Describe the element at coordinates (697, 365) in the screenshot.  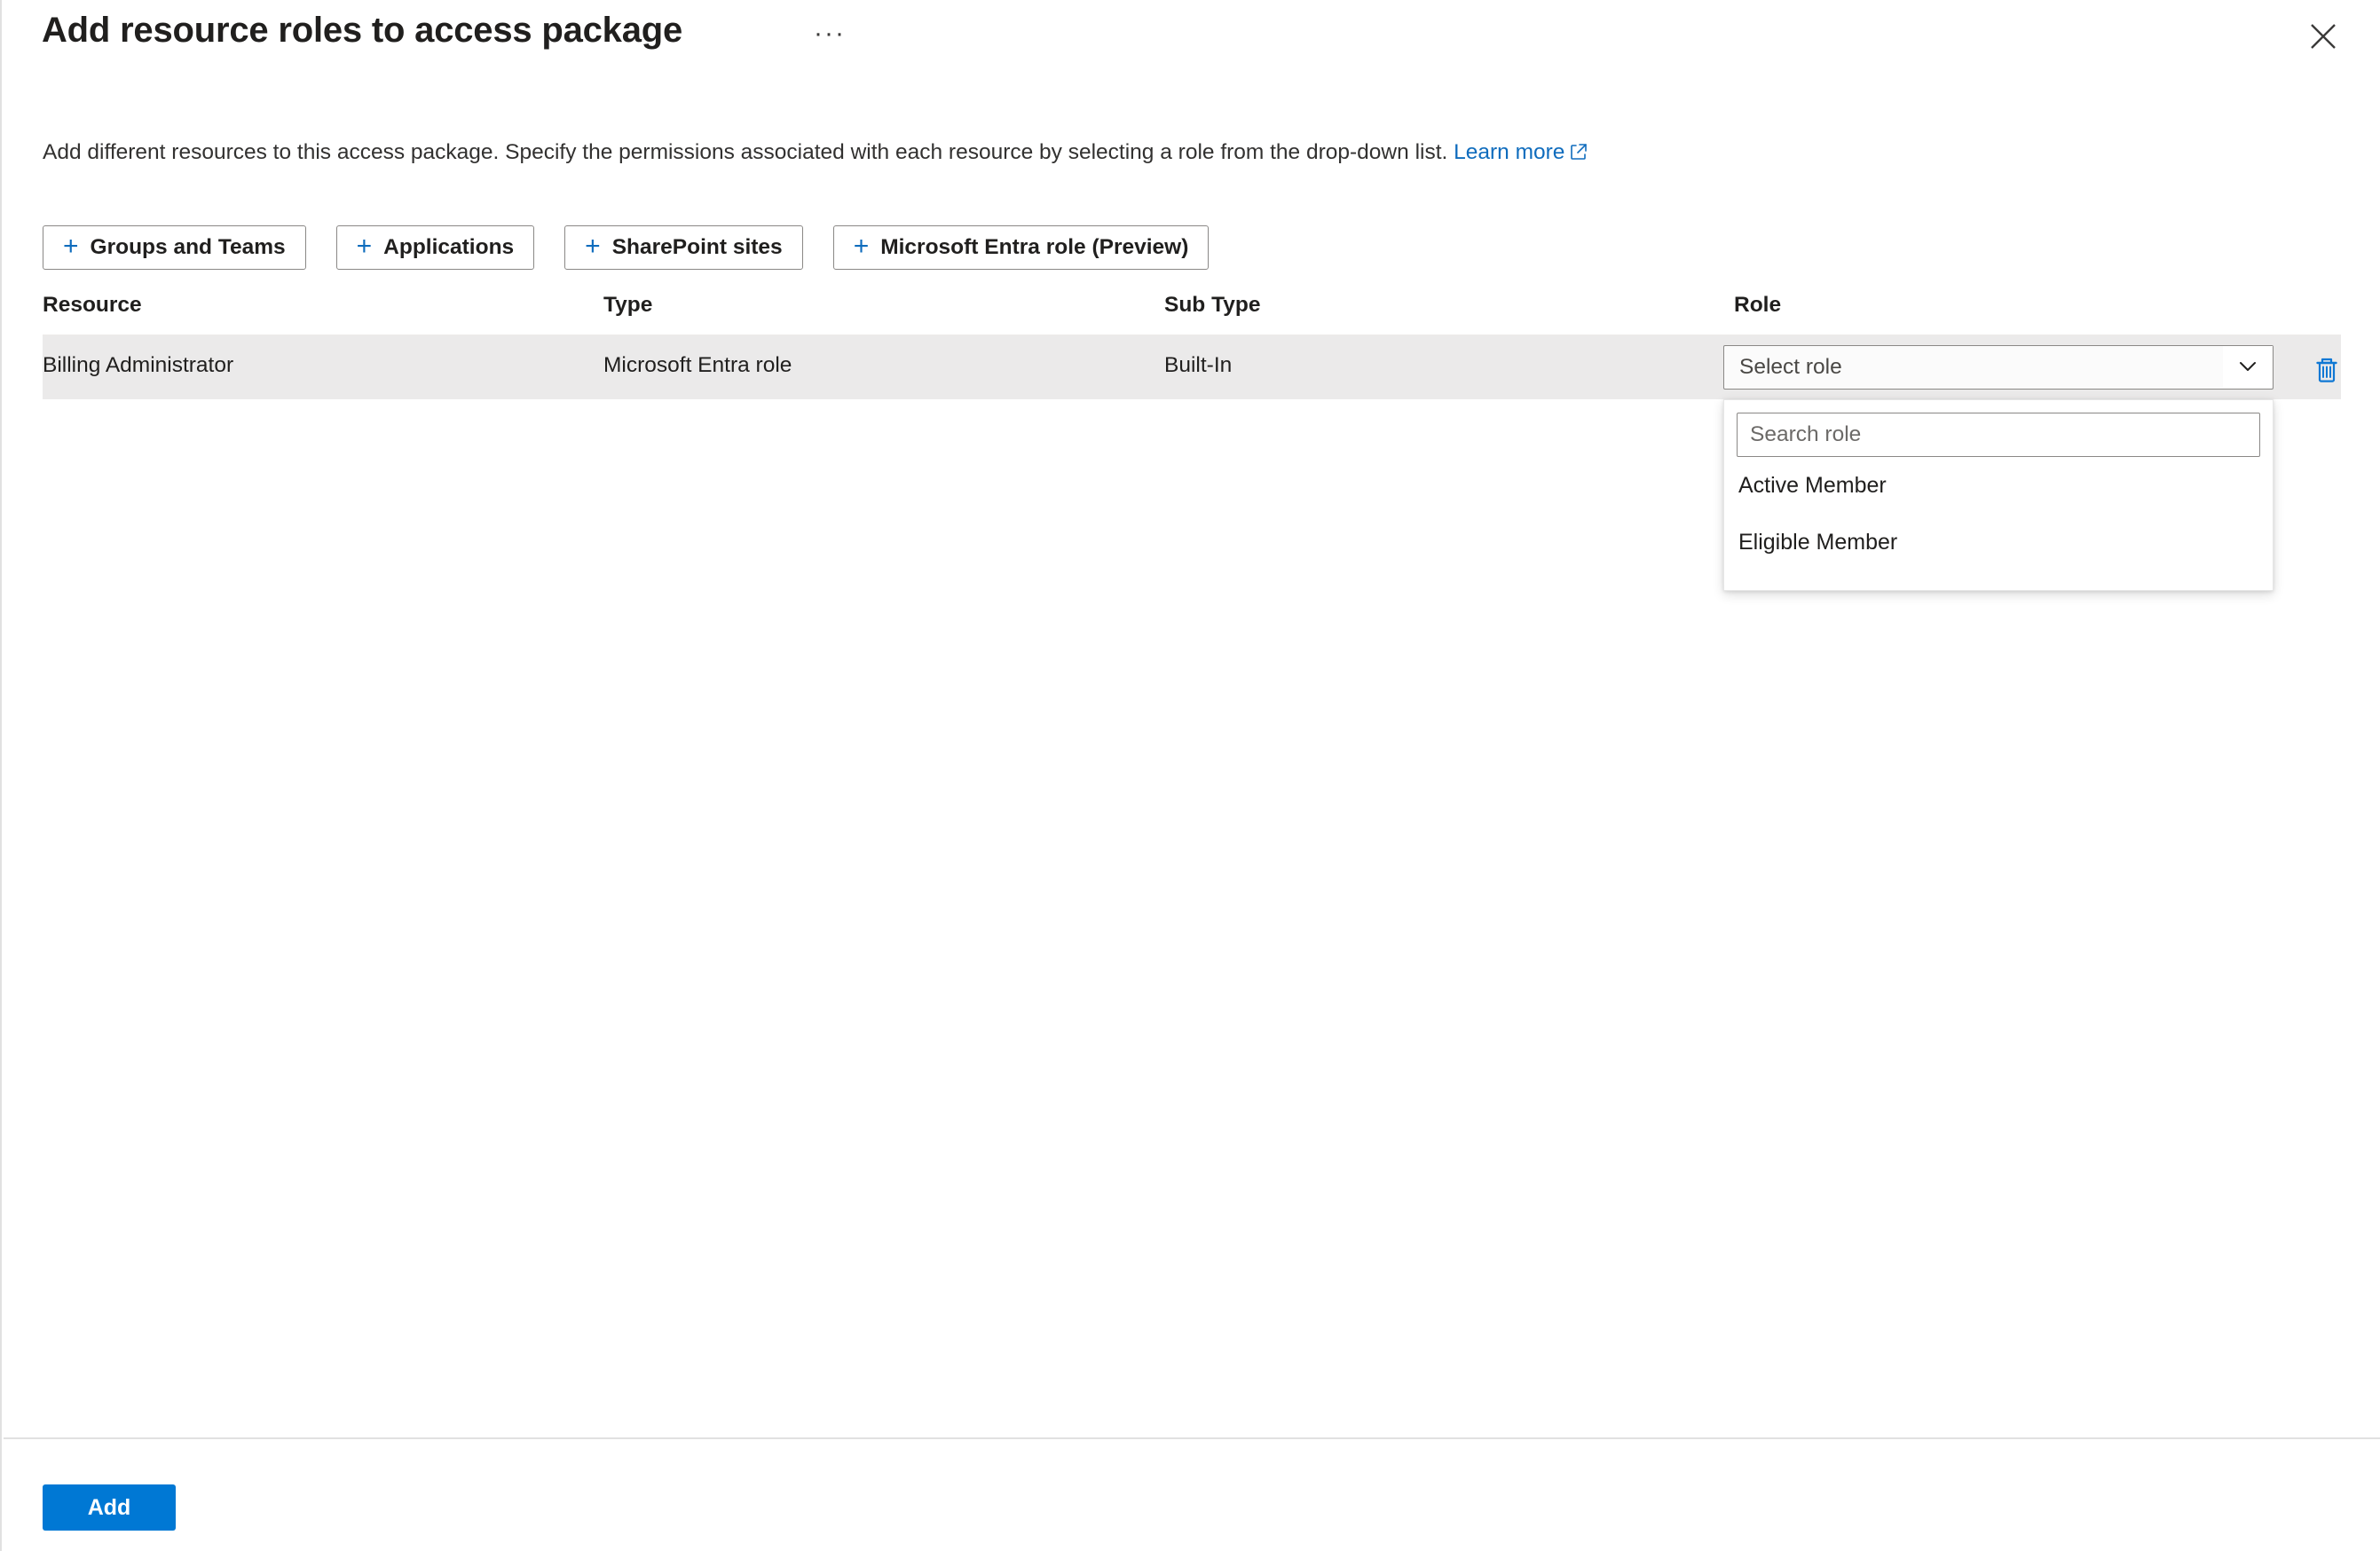
I see `cell-type: Microsoft Entra role` at that location.